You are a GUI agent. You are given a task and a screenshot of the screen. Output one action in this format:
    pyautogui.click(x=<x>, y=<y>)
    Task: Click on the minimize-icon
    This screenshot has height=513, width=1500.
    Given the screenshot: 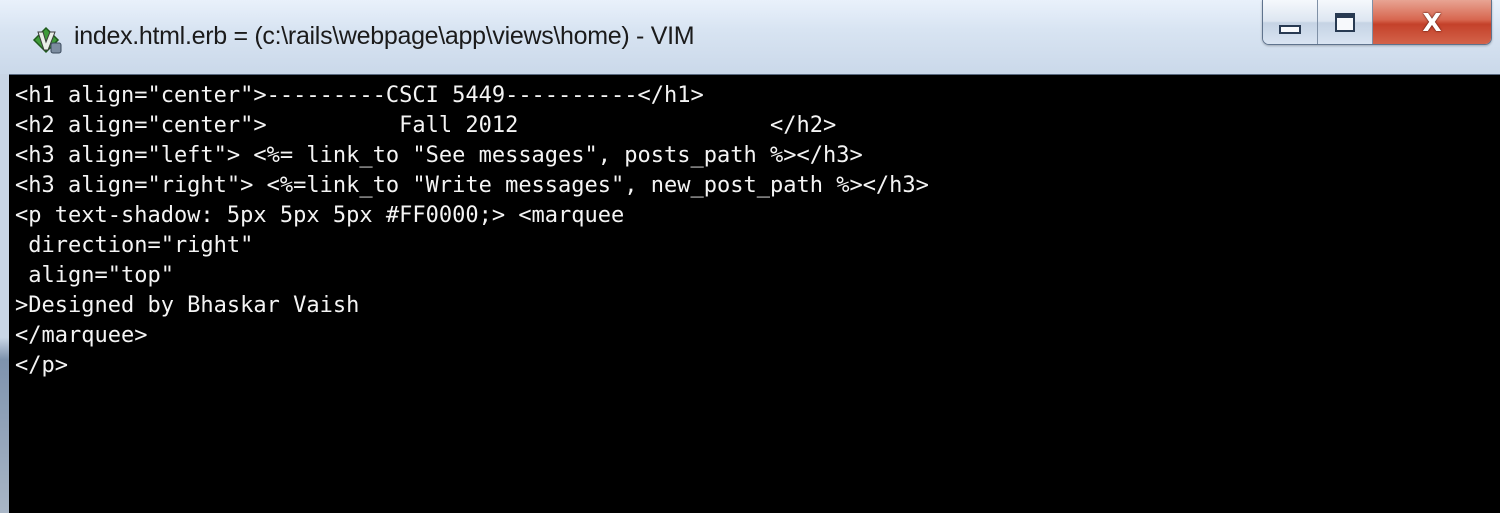 What is the action you would take?
    pyautogui.click(x=1290, y=29)
    